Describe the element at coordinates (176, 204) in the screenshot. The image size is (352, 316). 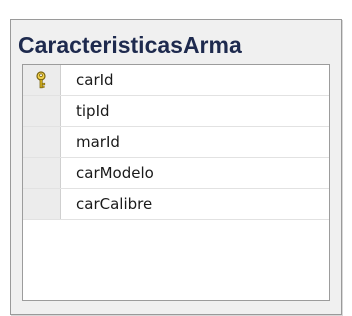
I see `column-row-carcalibre: carCalibre` at that location.